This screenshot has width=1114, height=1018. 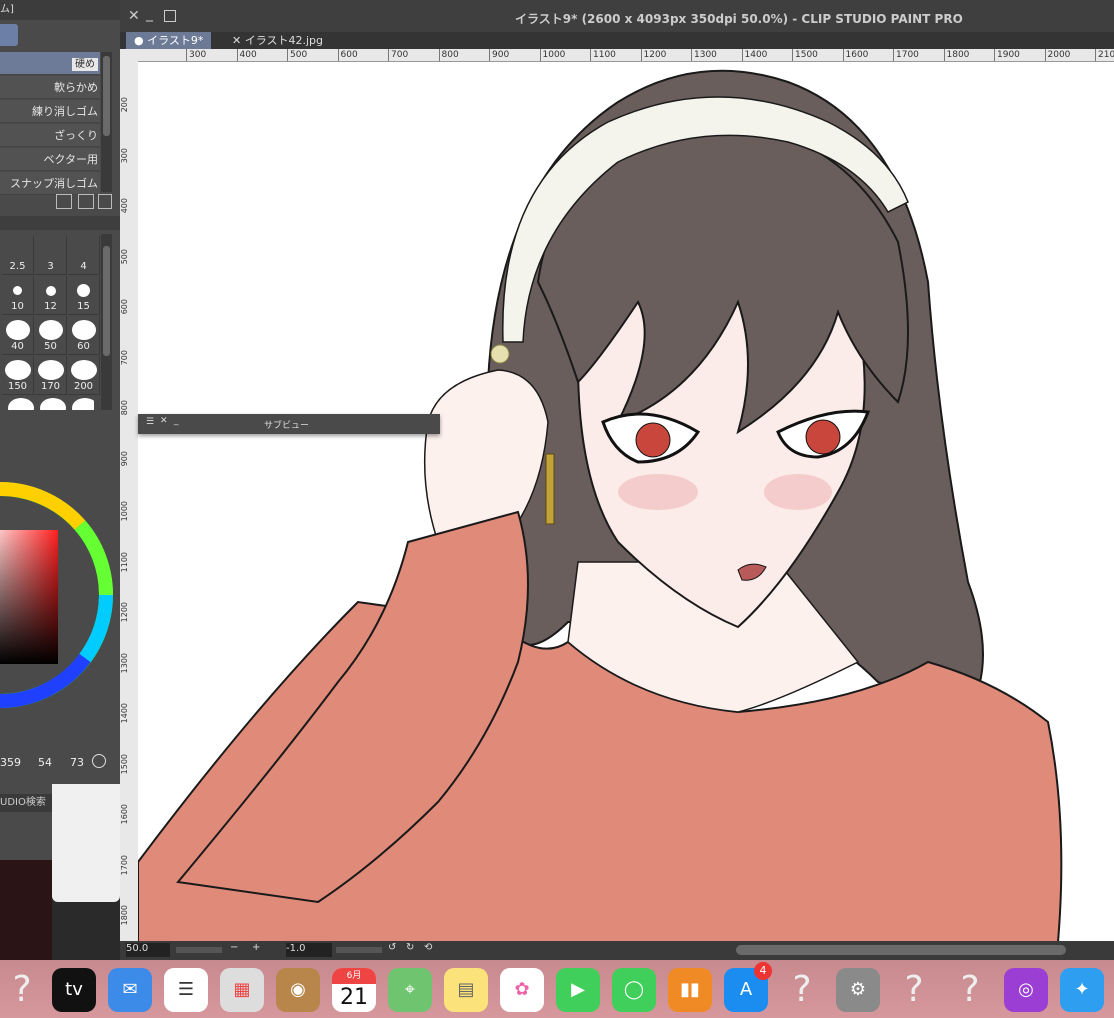 What do you see at coordinates (124, 105) in the screenshot?
I see `ruler-tick: 200` at bounding box center [124, 105].